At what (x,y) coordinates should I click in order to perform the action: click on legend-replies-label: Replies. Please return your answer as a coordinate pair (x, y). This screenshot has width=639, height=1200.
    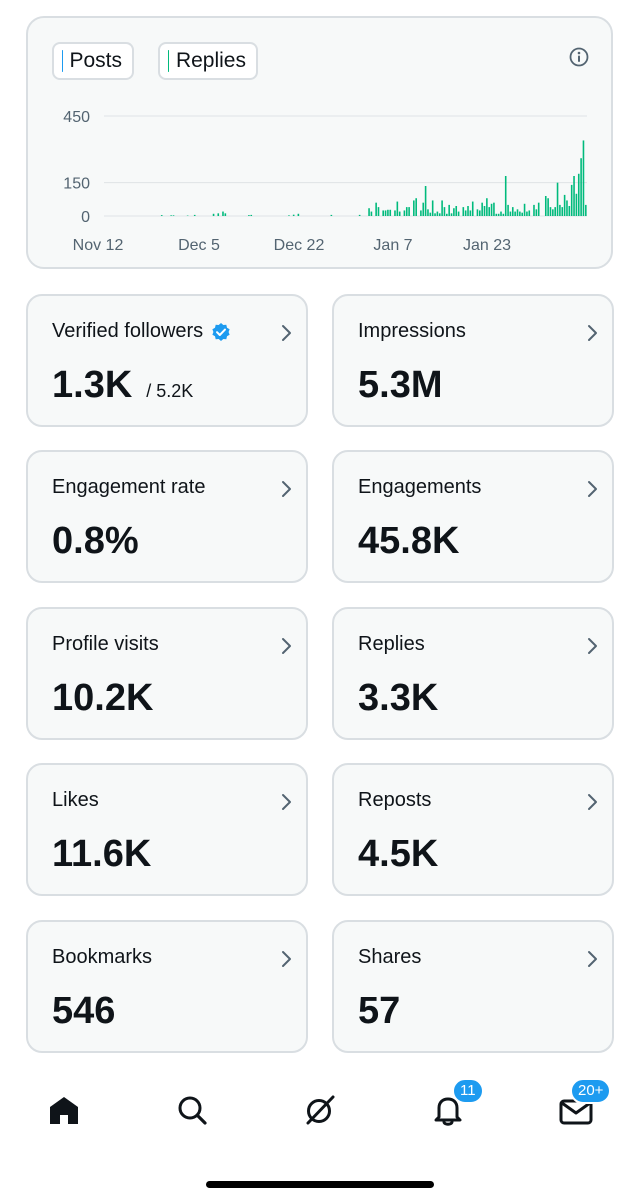
    Looking at the image, I should click on (210, 60).